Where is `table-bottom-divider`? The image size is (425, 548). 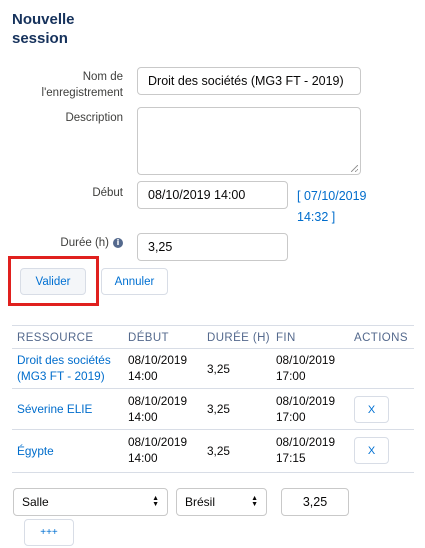 table-bottom-divider is located at coordinates (213, 472).